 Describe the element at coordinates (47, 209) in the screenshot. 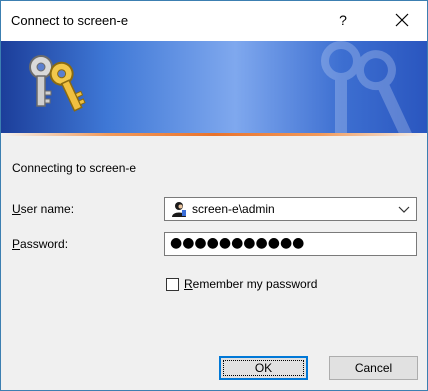

I see `username-label-text: ser name:` at that location.